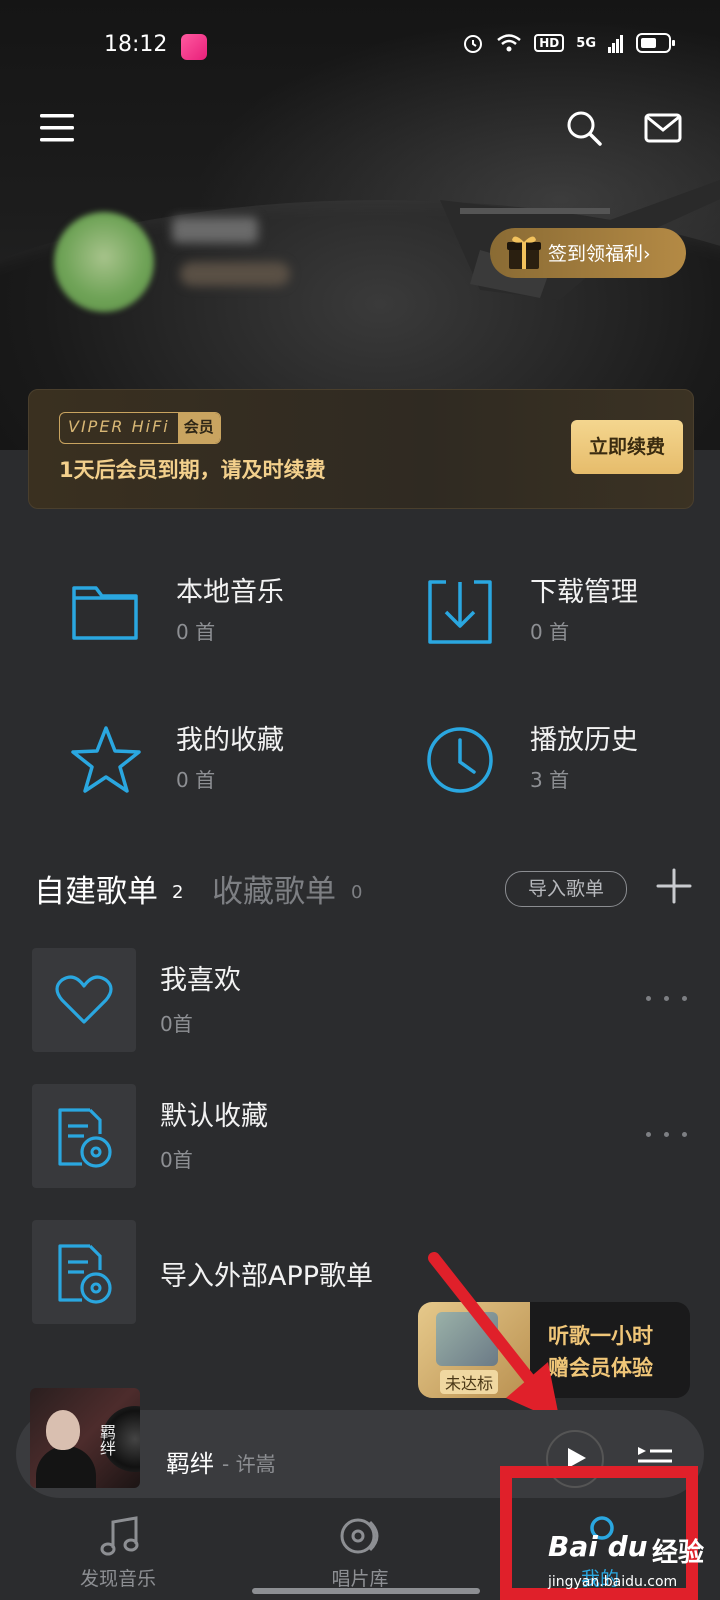 The width and height of the screenshot is (720, 1600). Describe the element at coordinates (460, 612) in the screenshot. I see `download-icon` at that location.